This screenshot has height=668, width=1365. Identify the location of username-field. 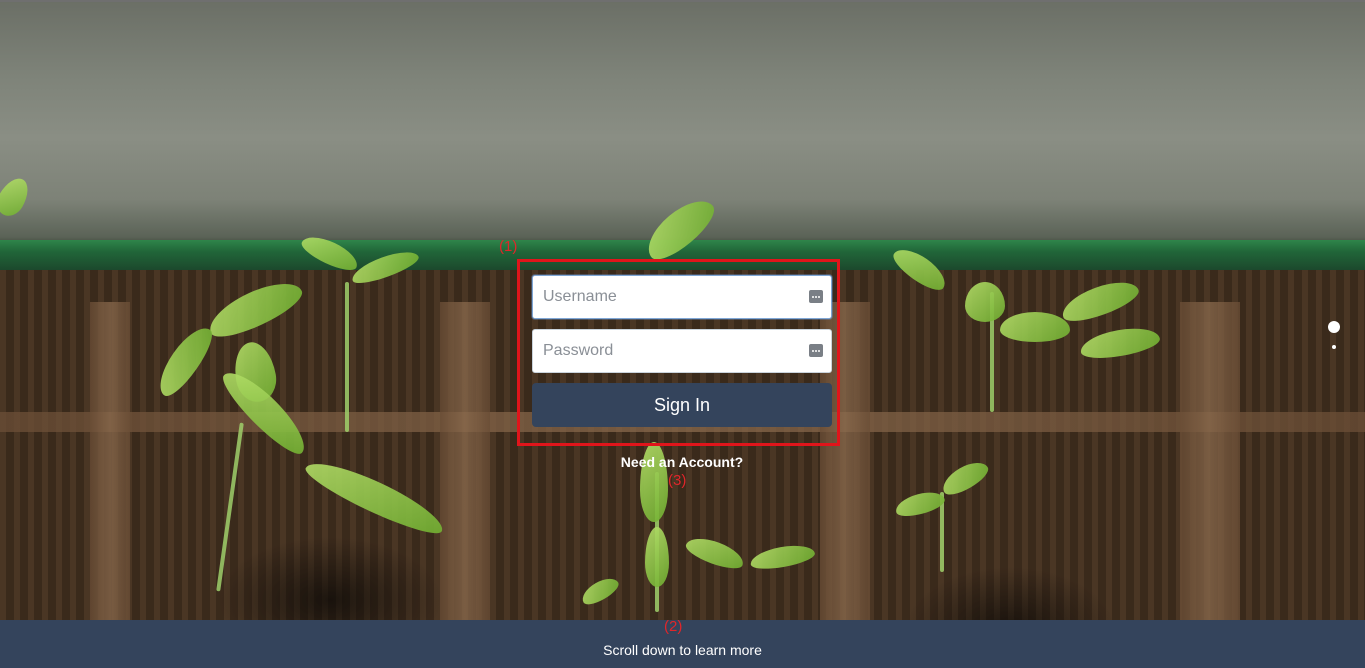
(682, 297).